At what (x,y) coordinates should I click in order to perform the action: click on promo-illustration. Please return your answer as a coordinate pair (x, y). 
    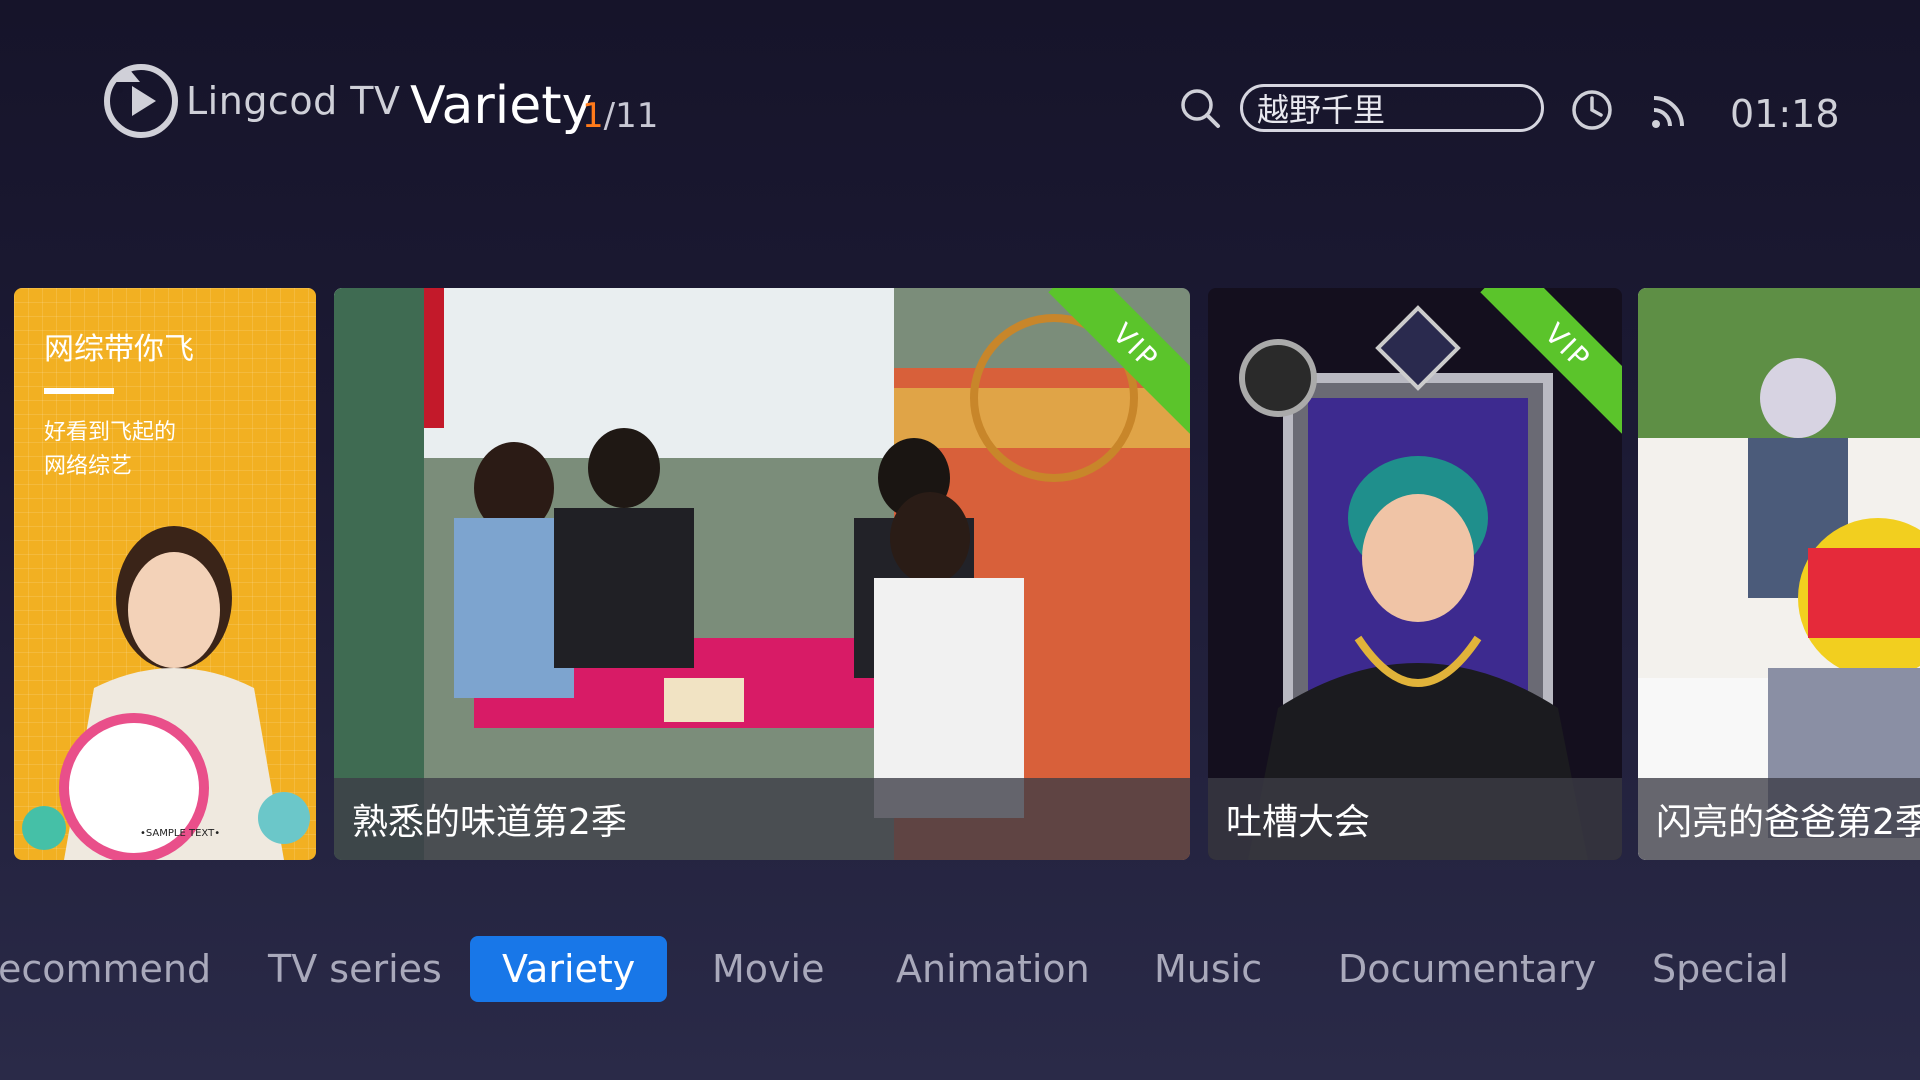
    Looking at the image, I should click on (166, 693).